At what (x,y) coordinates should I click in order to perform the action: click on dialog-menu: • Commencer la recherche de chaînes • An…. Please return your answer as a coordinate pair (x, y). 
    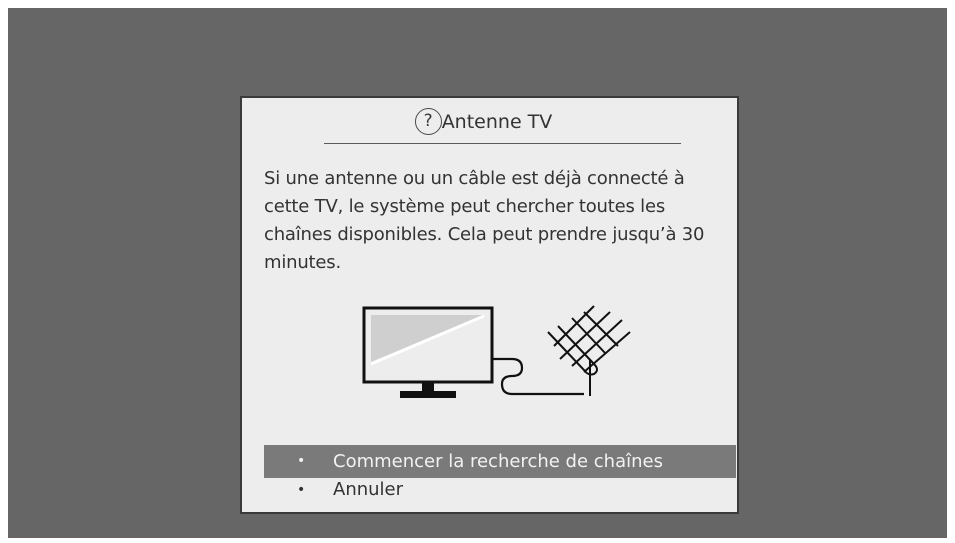
    Looking at the image, I should click on (500, 473).